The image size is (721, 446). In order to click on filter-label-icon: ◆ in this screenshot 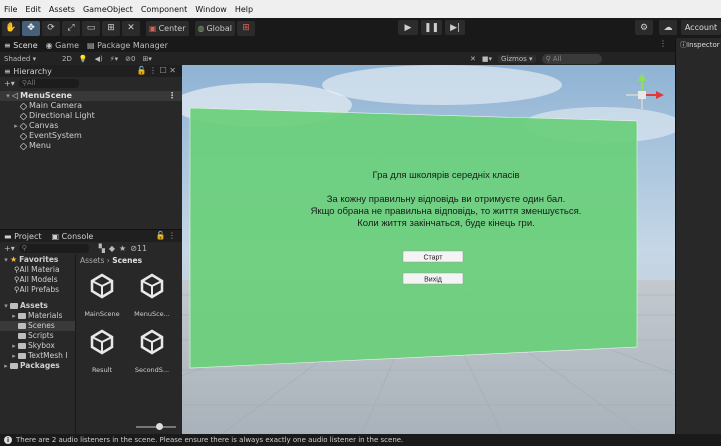, I will do `click(112, 248)`.